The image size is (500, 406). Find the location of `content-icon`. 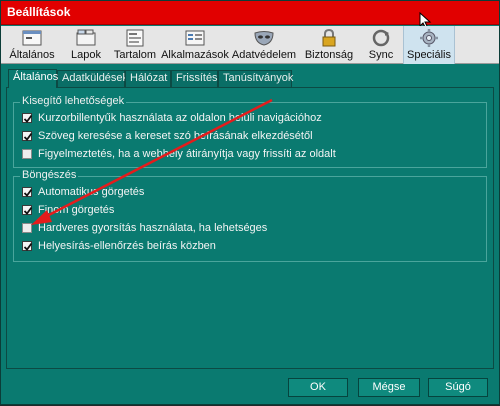

content-icon is located at coordinates (135, 38).